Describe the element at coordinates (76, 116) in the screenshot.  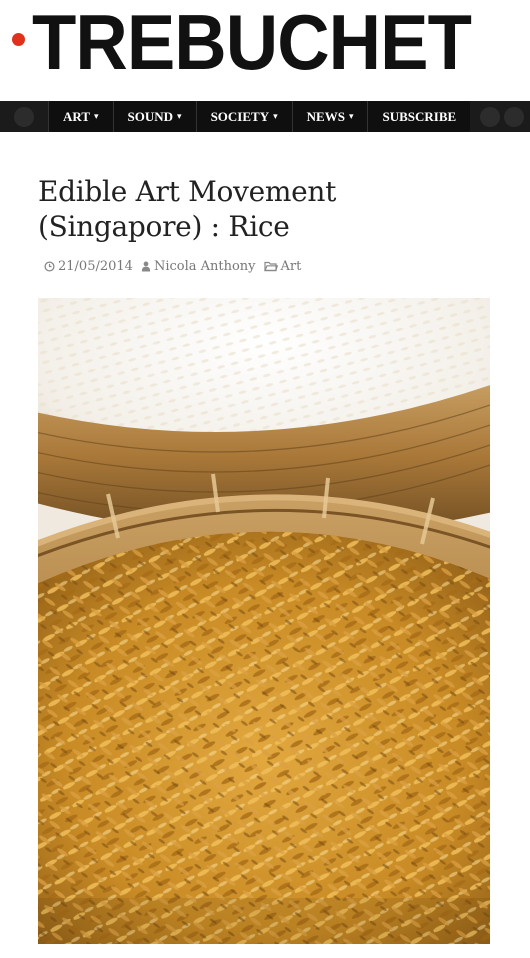
I see `nav-item-label: ART` at that location.